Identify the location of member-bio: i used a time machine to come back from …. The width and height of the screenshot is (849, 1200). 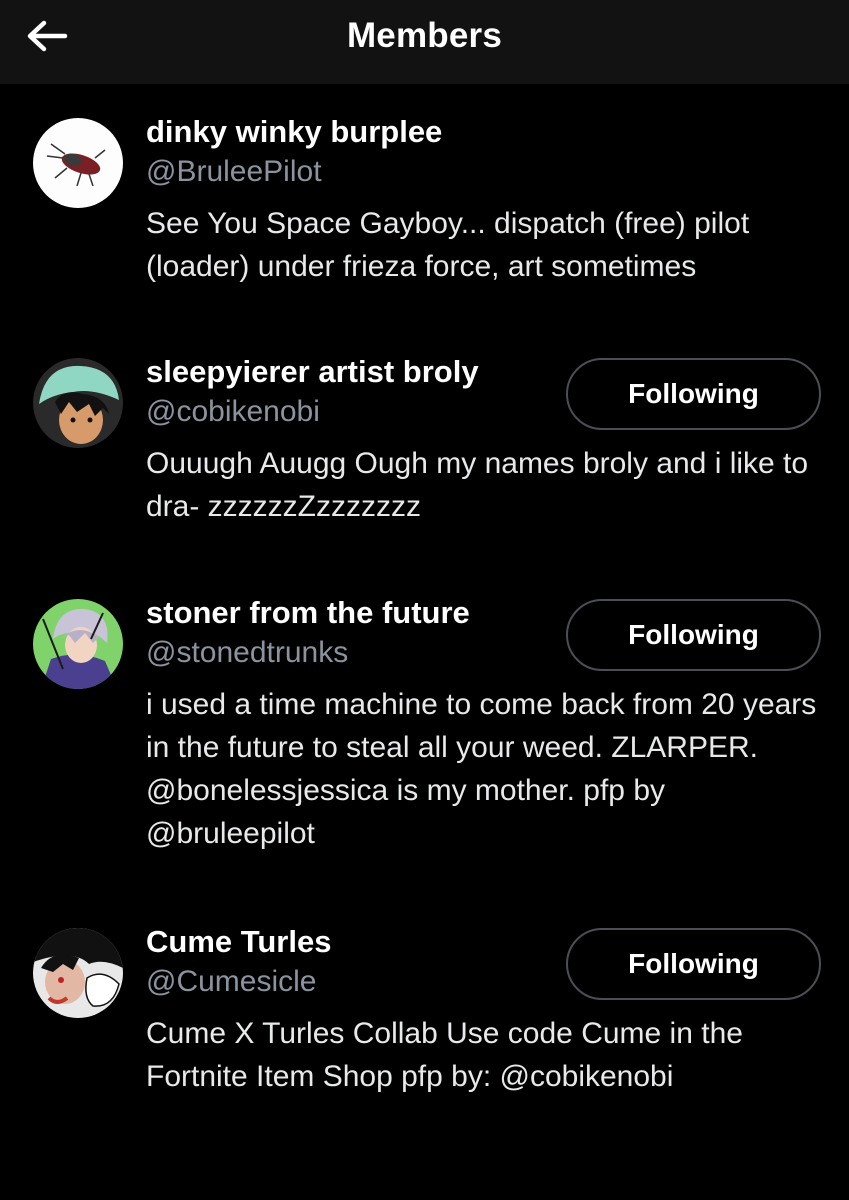
(481, 769).